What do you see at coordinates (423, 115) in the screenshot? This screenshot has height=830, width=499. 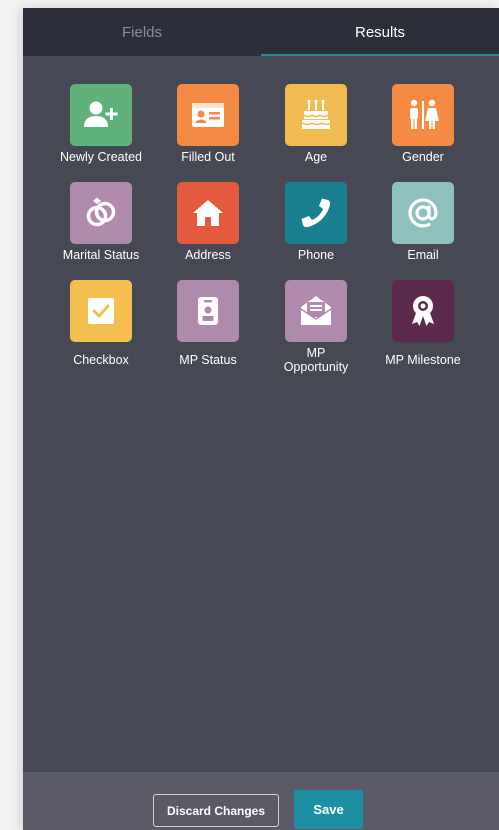 I see `restroom-icon` at bounding box center [423, 115].